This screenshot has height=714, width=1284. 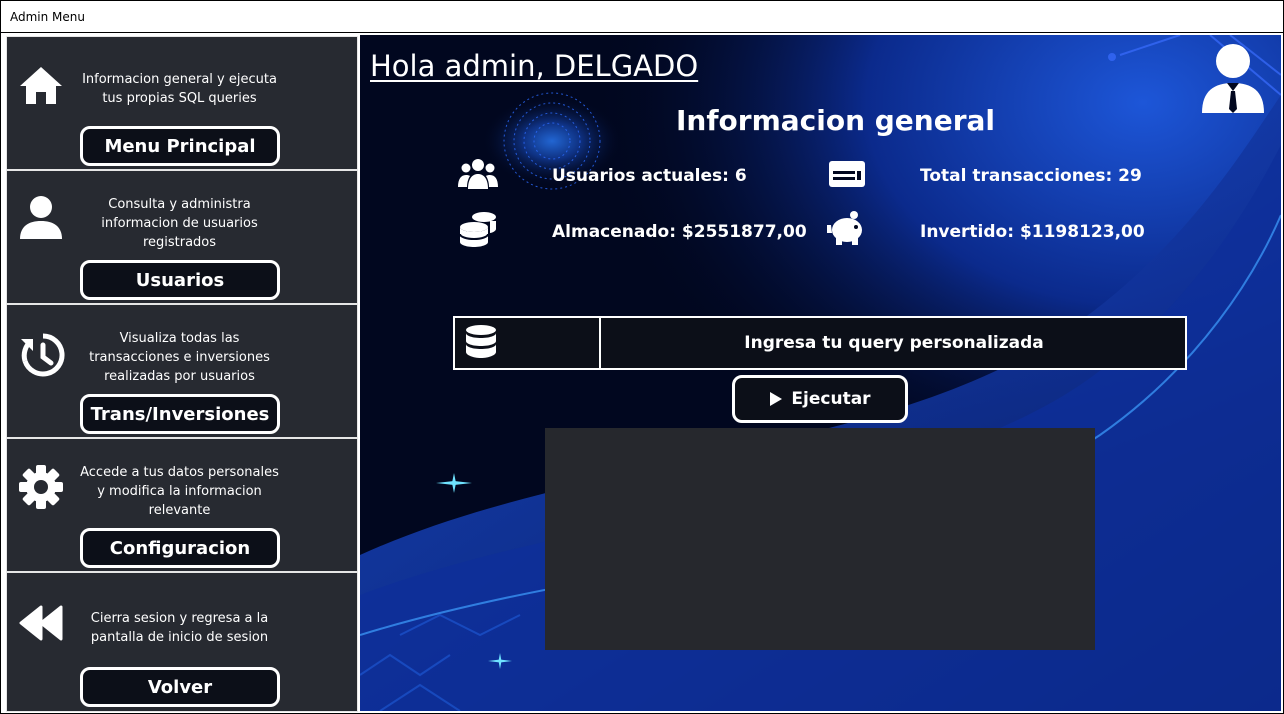 I want to click on rewind-icon, so click(x=41, y=623).